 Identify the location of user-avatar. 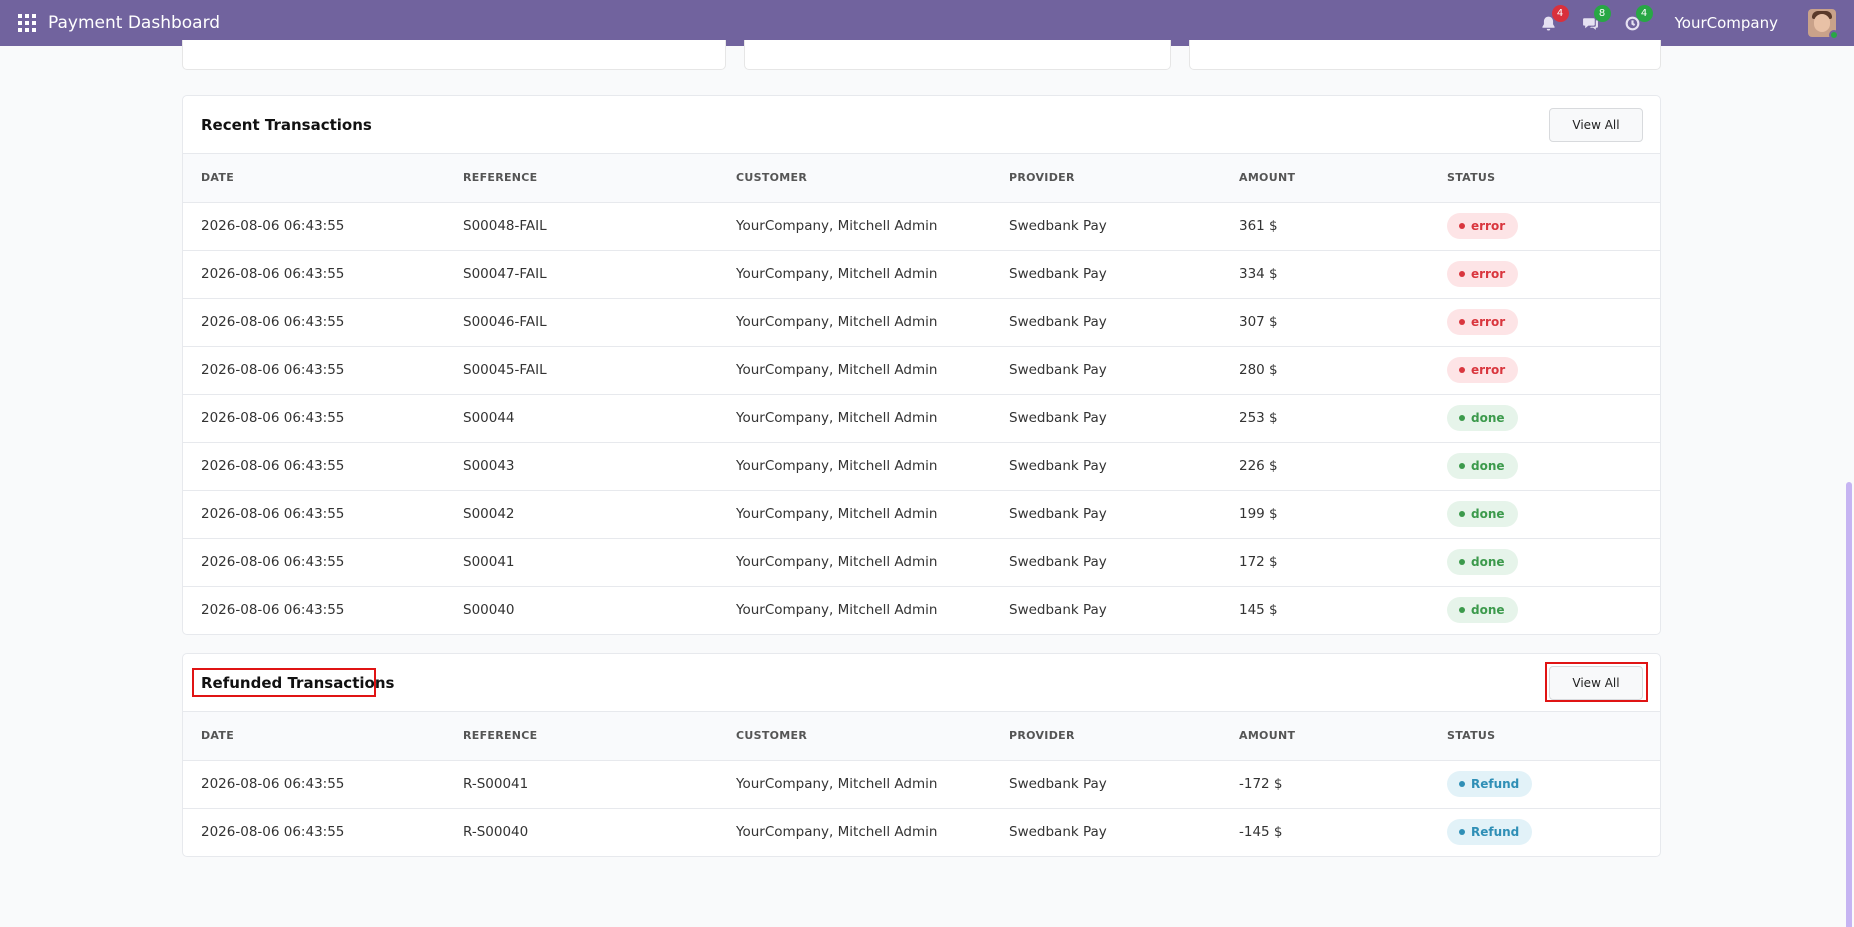
(1823, 24).